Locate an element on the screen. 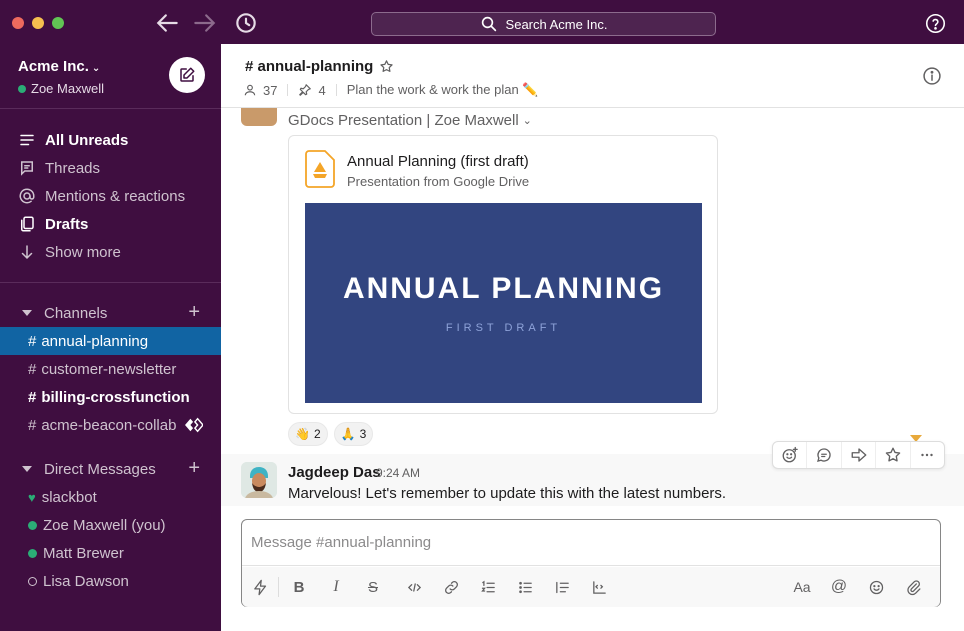  pray-emoji-icon: 🙏 is located at coordinates (348, 434).